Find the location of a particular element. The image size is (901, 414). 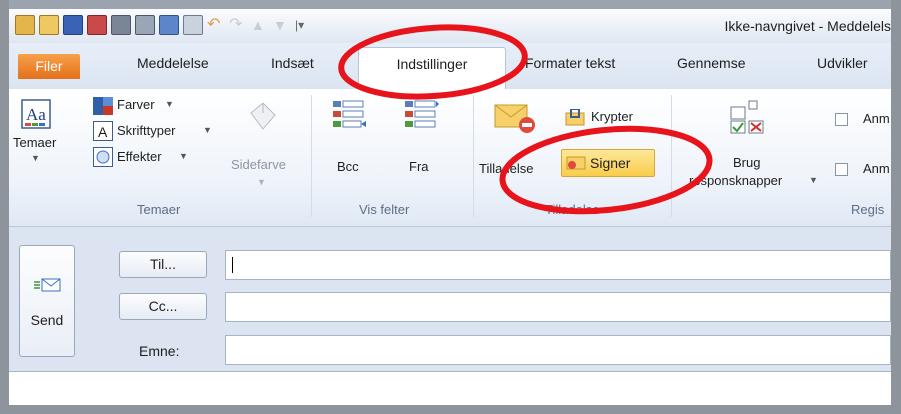

annotation-circle-options-tab is located at coordinates (433, 62).